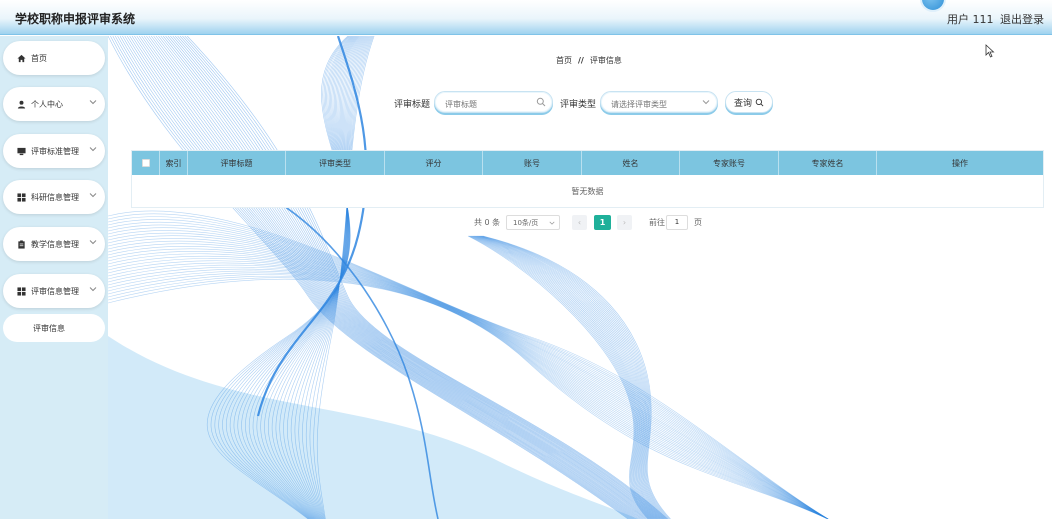 The height and width of the screenshot is (519, 1052). I want to click on review-table: 索引 评审标题 评审类型 评分 账号 姓名 专家账号 专家姓名 操作 暂无数据, so click(587, 179).